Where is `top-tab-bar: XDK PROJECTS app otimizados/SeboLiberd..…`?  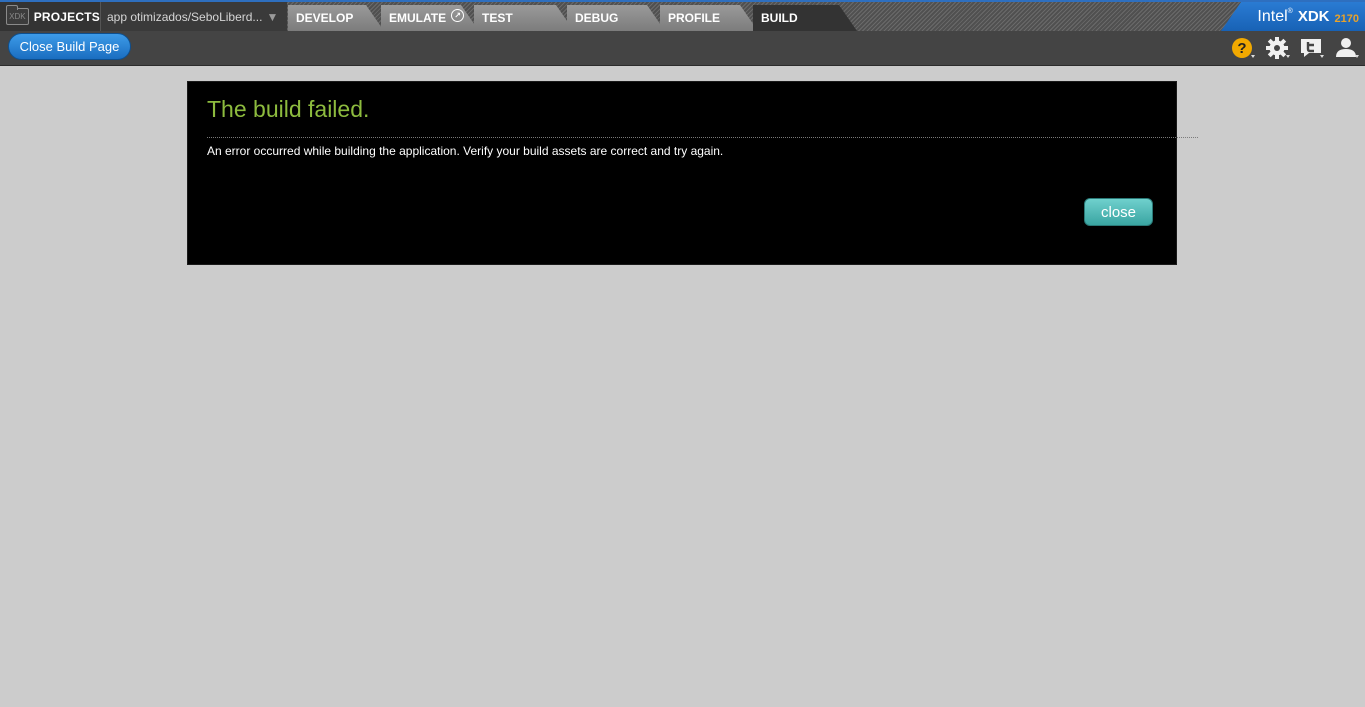
top-tab-bar: XDK PROJECTS app otimizados/SeboLiberd..… is located at coordinates (682, 15).